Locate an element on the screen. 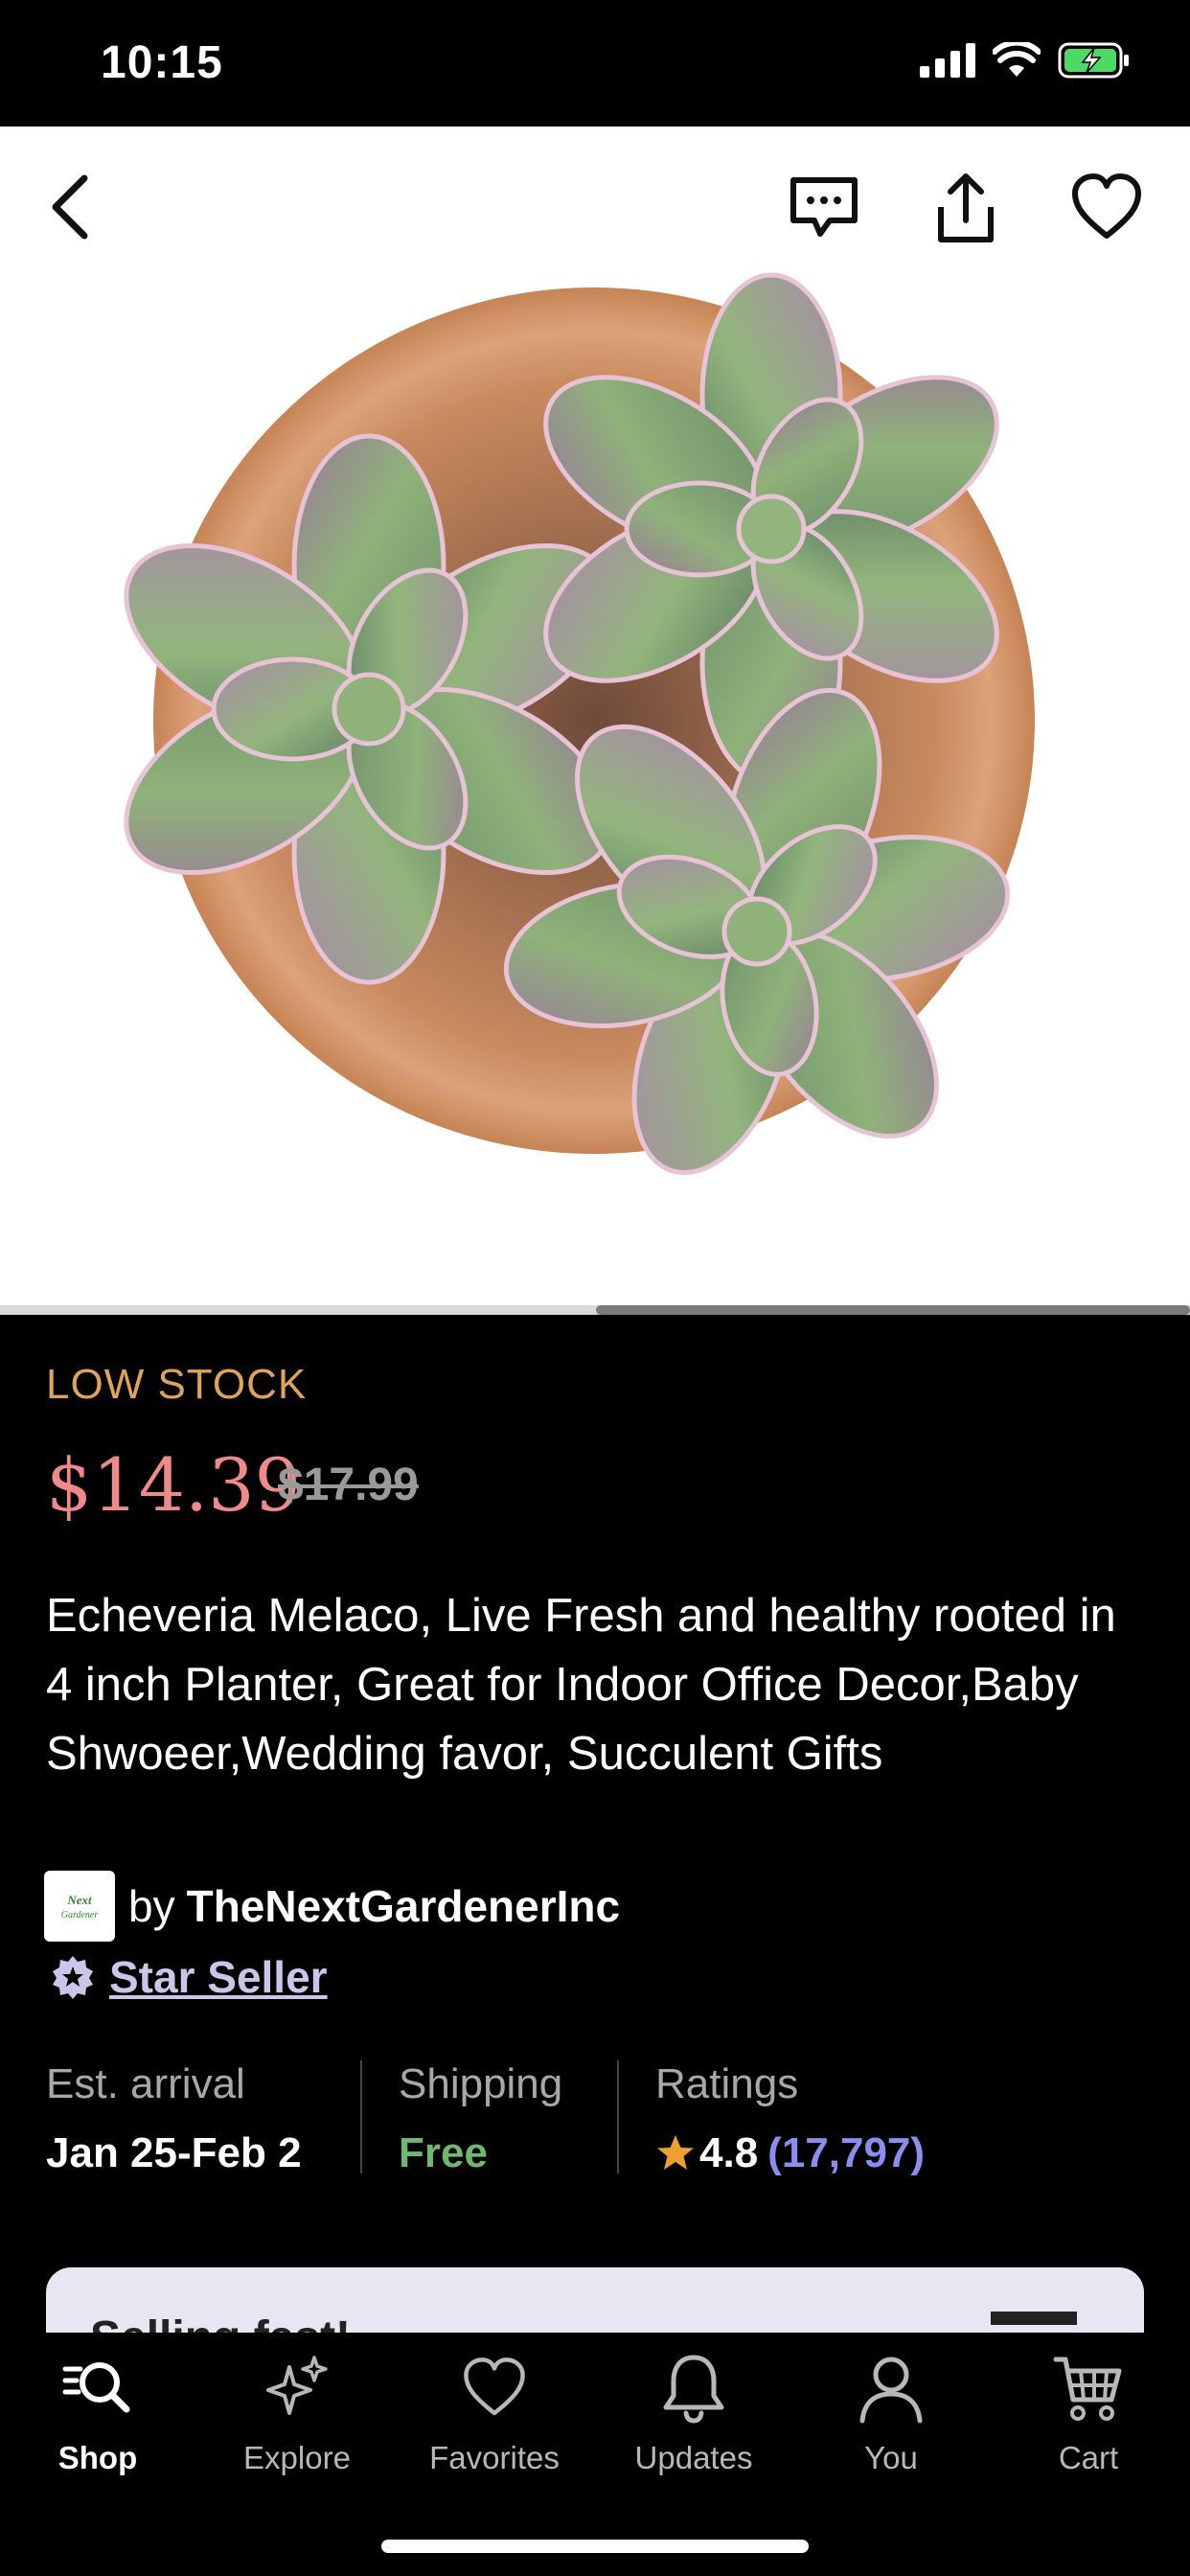 The image size is (1190, 2576). shop-search-icon is located at coordinates (96, 2387).